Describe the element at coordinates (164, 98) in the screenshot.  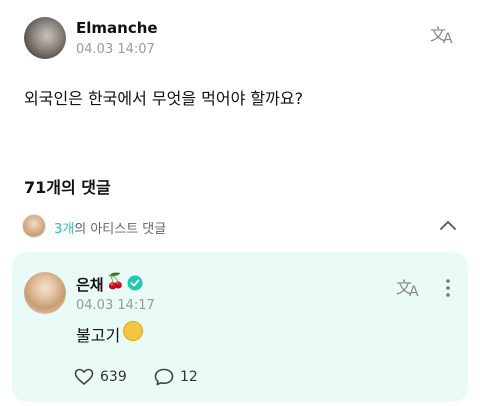
I see `post-body: 외국인은 한국에서 무엇을 먹어야 할까요?` at that location.